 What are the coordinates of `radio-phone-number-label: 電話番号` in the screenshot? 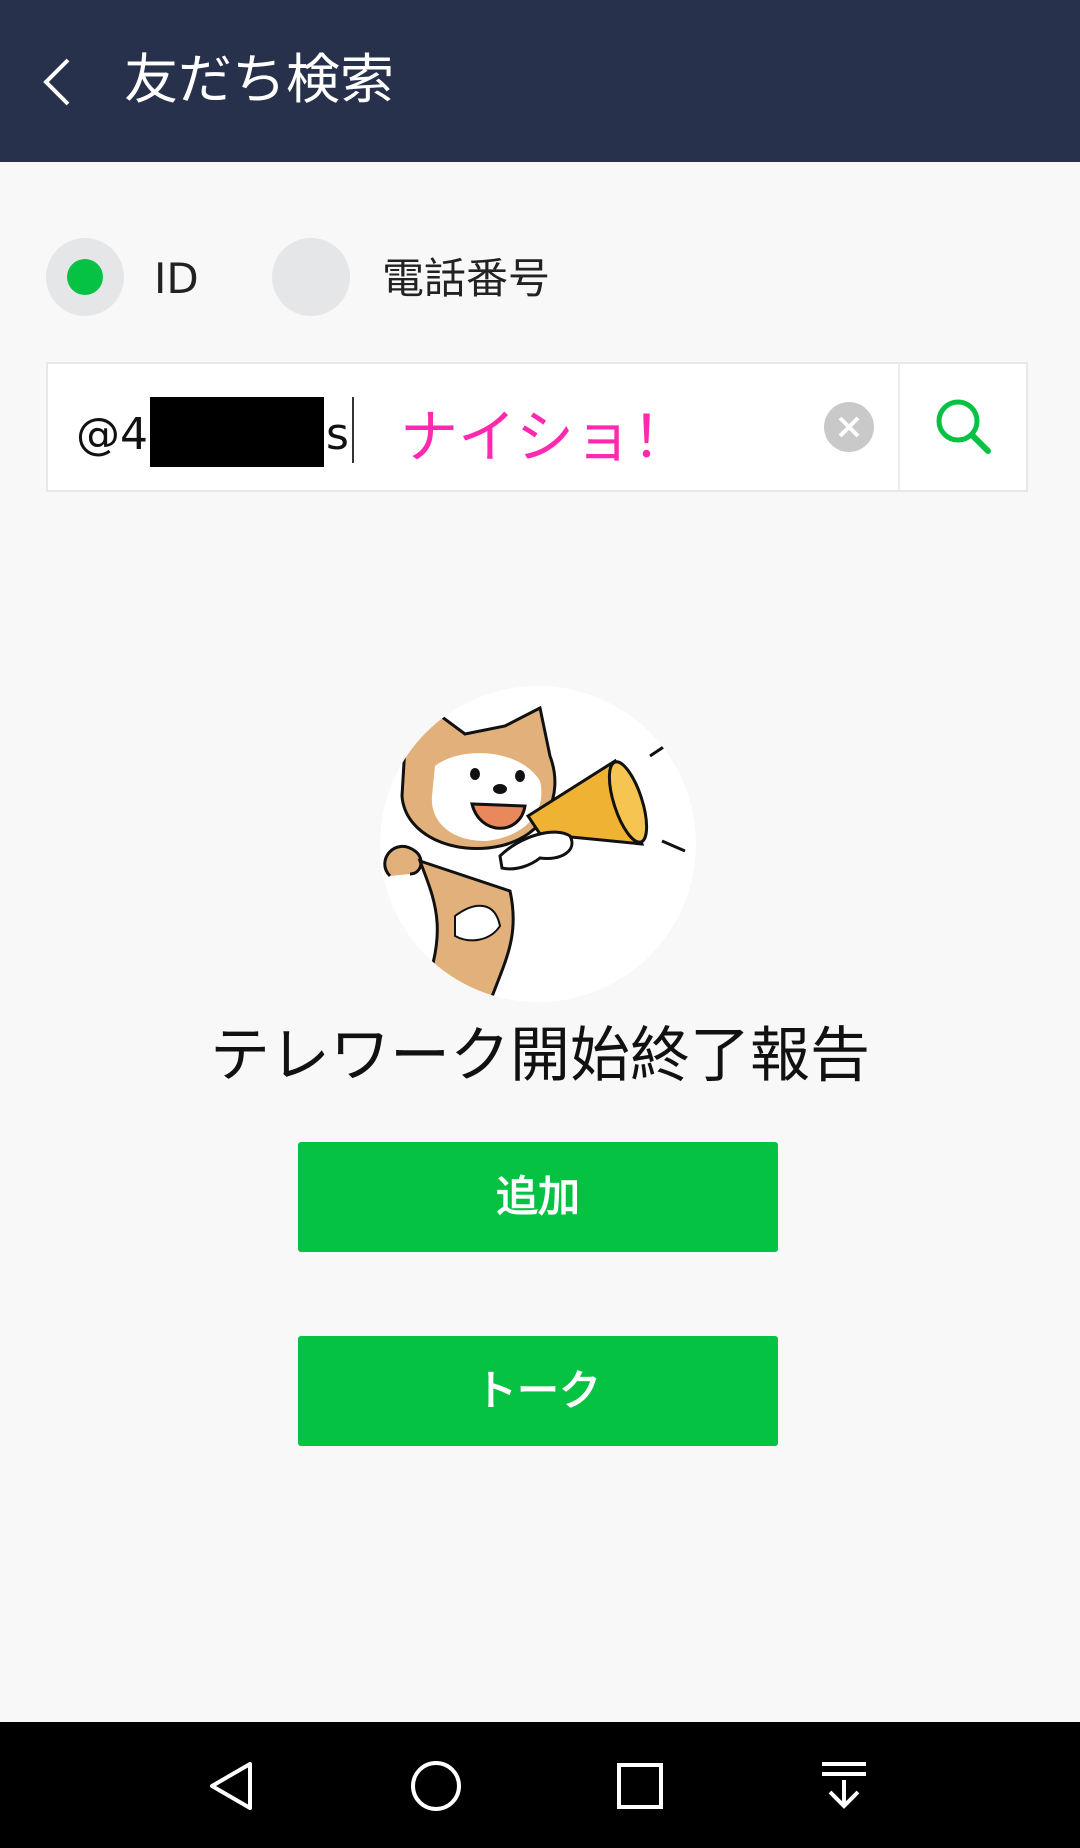 It's located at (466, 279).